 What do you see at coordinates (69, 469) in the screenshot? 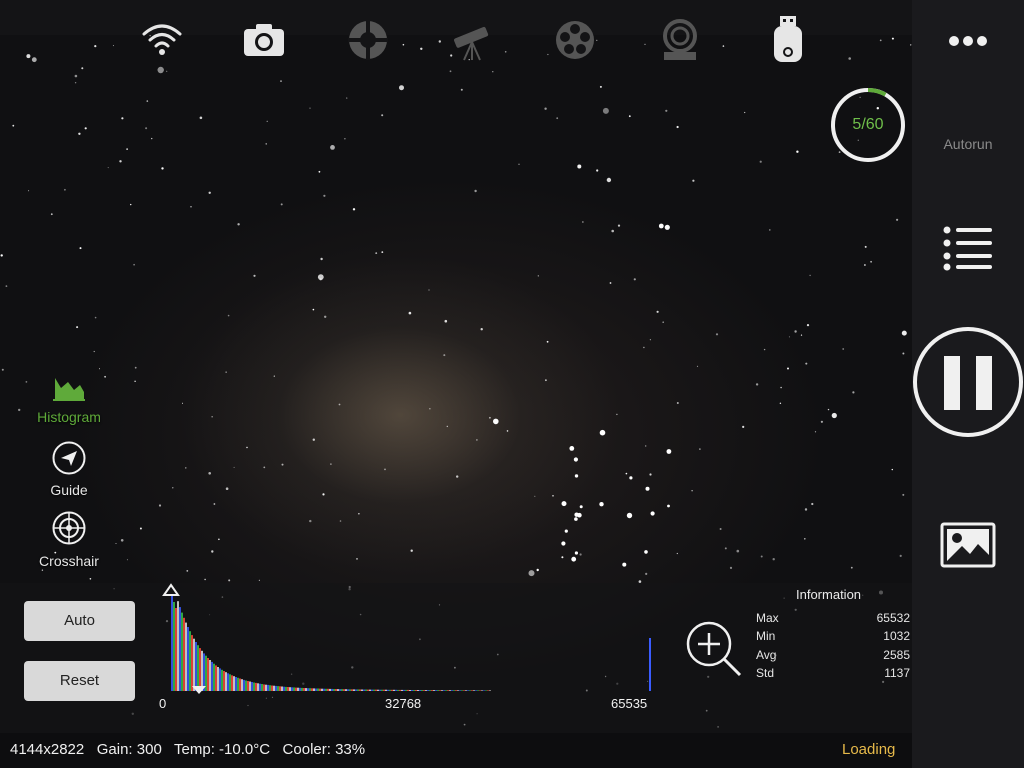
I see `tool-guide: Guide` at bounding box center [69, 469].